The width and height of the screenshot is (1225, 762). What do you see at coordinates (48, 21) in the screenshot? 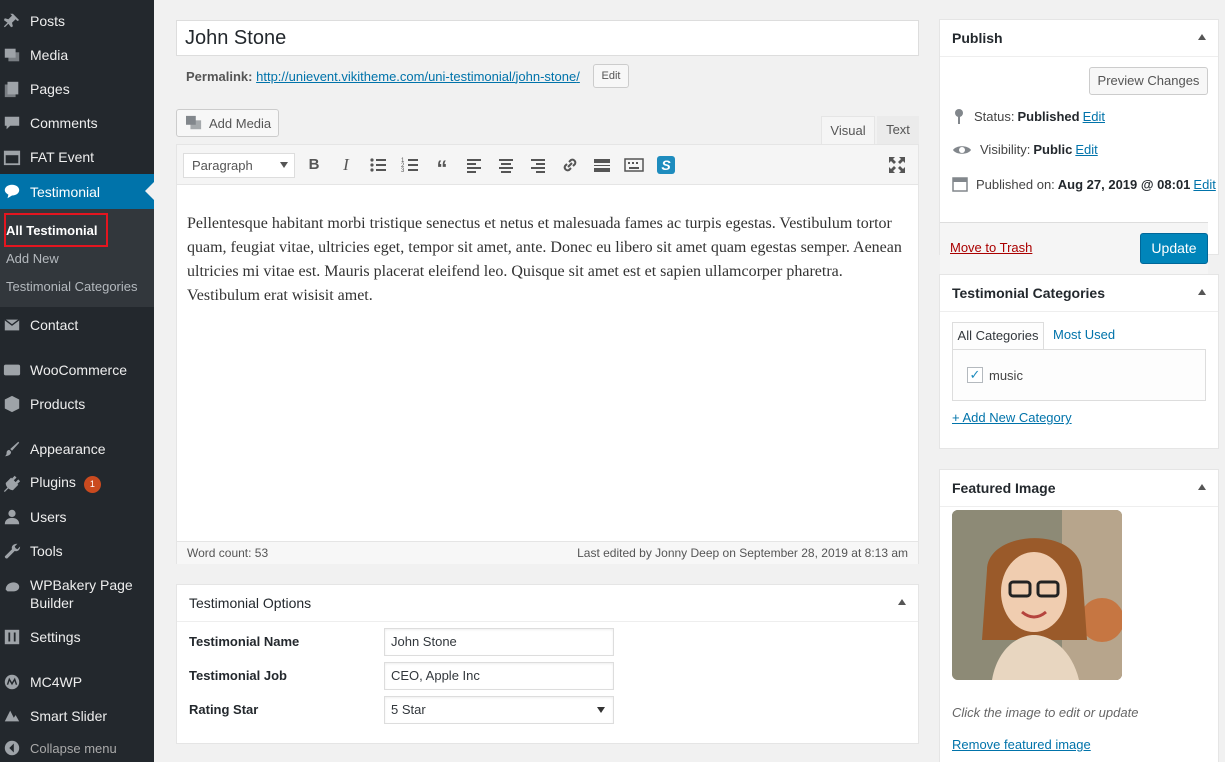
I see `menu-label: Posts` at bounding box center [48, 21].